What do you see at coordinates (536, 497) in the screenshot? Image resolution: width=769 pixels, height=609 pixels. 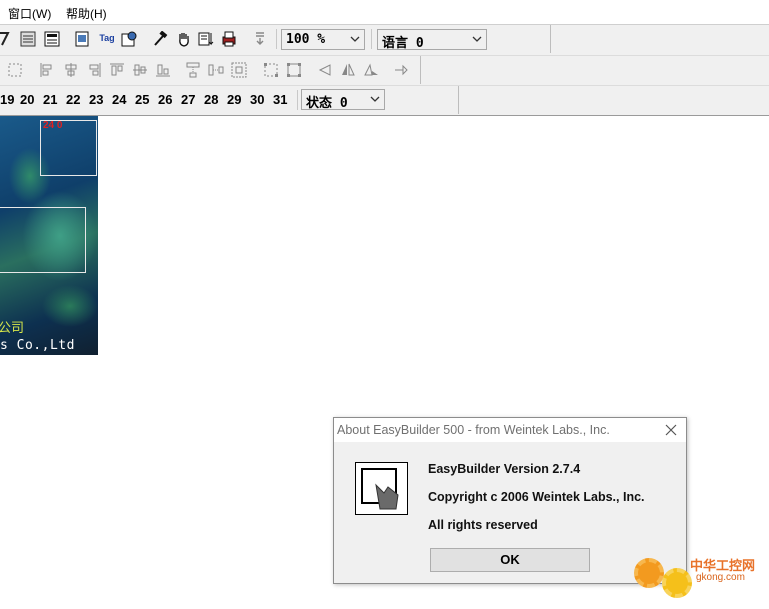 I see `copyright-text: Copyright c 2006 Weintek Labs., Inc.` at bounding box center [536, 497].